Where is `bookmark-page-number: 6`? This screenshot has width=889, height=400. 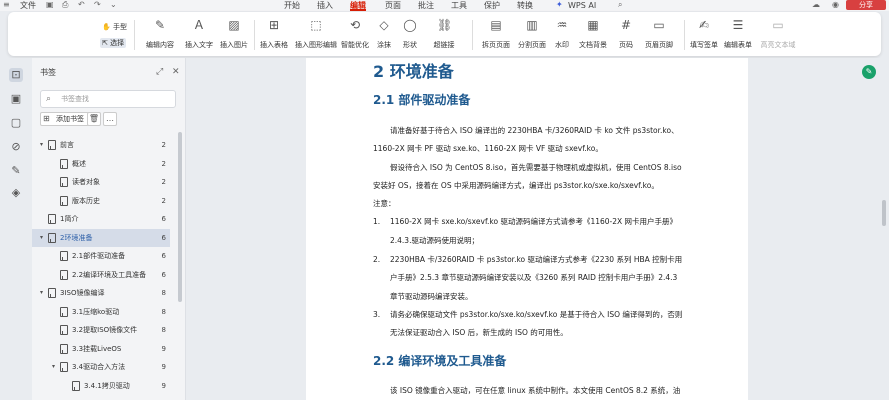 bookmark-page-number: 6 is located at coordinates (163, 237).